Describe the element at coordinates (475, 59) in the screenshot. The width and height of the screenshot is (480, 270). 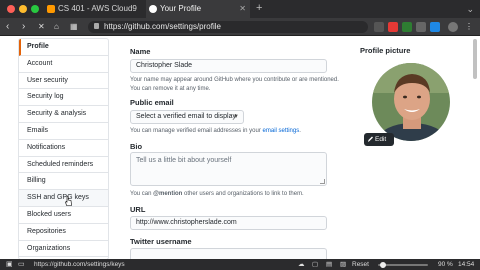
I see `scrollbar-thumb` at that location.